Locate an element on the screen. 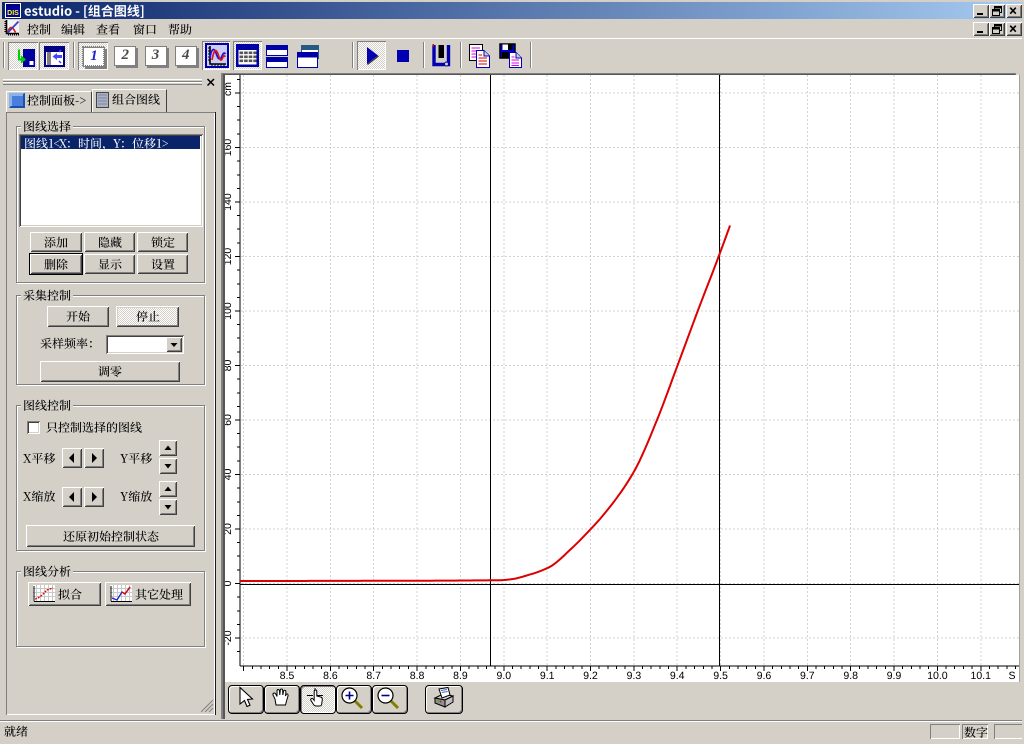  svg-text: DIS is located at coordinates (13, 13).